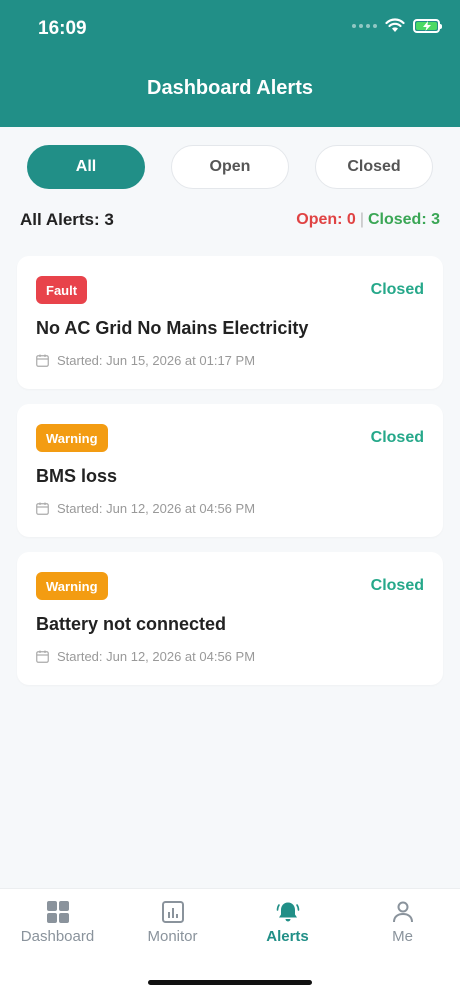 The image size is (460, 995). Describe the element at coordinates (57, 925) in the screenshot. I see `tab-dashboard: Dashboard` at that location.